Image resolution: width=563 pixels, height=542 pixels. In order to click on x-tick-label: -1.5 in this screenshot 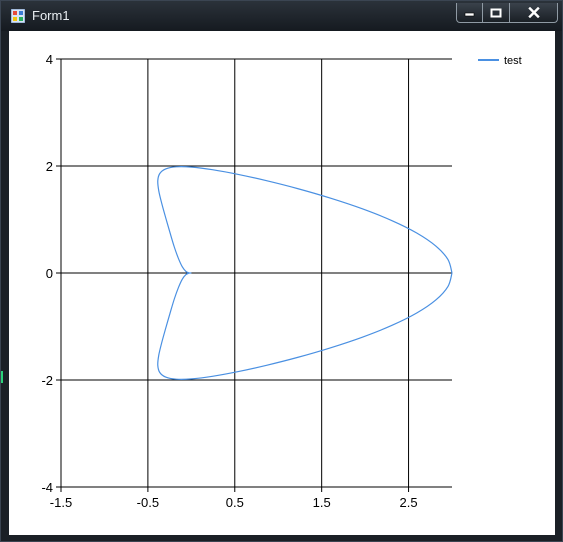, I will do `click(61, 502)`.